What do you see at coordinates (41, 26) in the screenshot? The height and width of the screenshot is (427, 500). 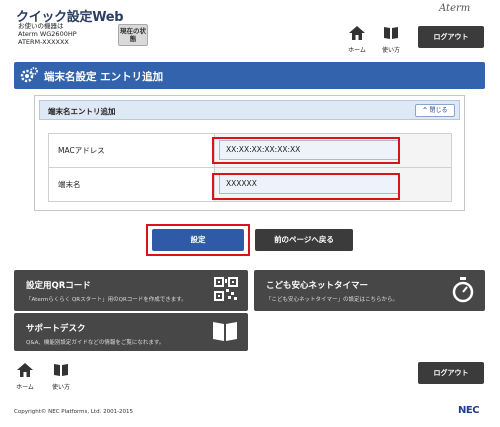 I see `device-label: お使いの機器は` at bounding box center [41, 26].